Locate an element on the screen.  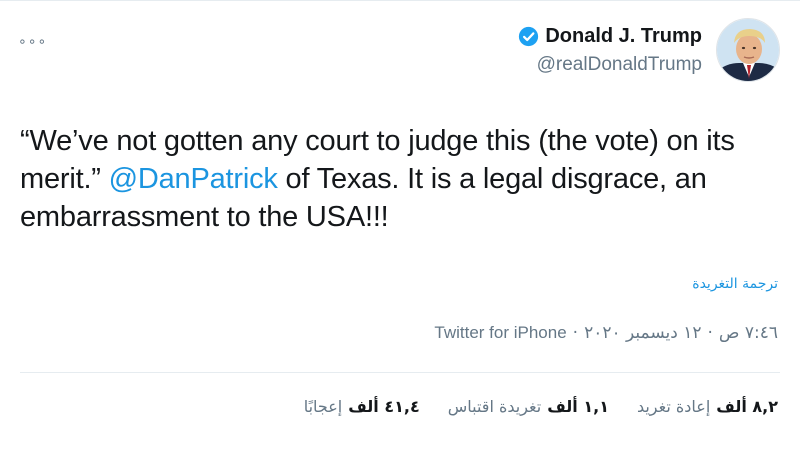
quote-tweets-stat: ١,١ ألف تغريدة اقتباس is located at coordinates (528, 406).